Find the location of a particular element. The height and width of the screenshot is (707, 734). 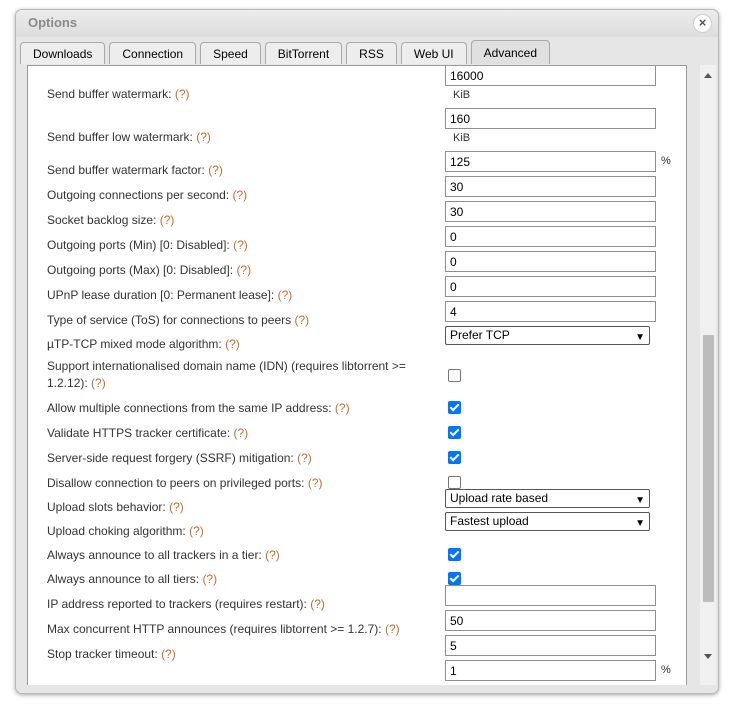

send-buffer-low-watermark-input is located at coordinates (550, 118).